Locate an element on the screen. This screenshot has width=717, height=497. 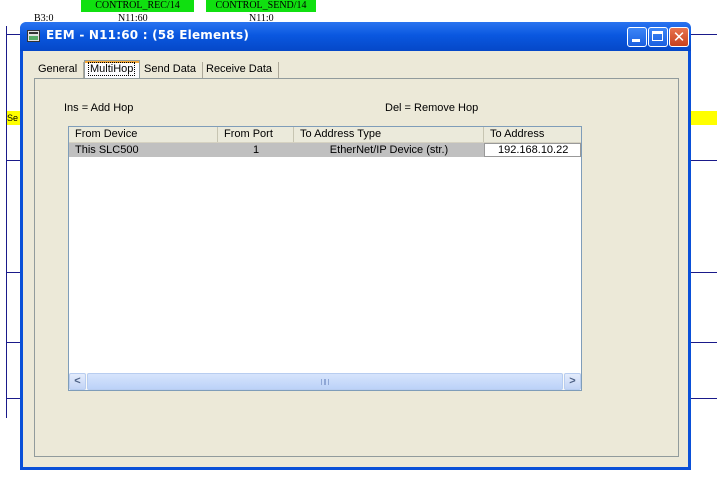
cell-to-address-type: EtherNet/IP Device (str.) is located at coordinates (389, 150).